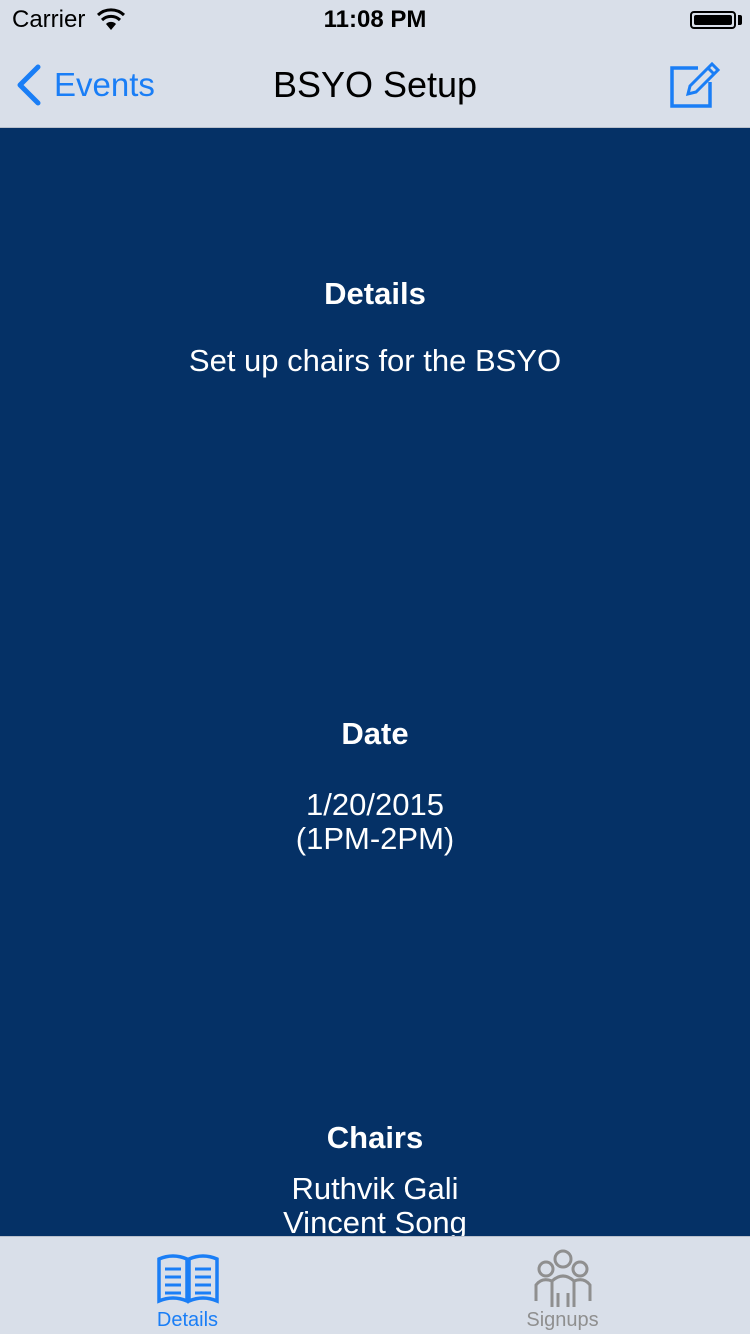 Image resolution: width=750 pixels, height=1334 pixels. I want to click on details-heading: Details, so click(375, 293).